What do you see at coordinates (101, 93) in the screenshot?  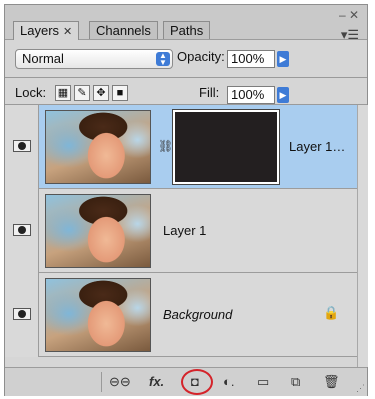 I see `lock-position-move-icon: ✥` at bounding box center [101, 93].